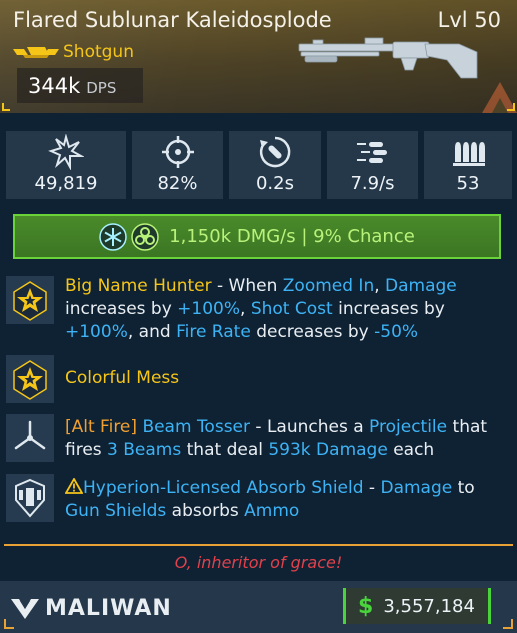 The width and height of the screenshot is (517, 633). Describe the element at coordinates (101, 427) in the screenshot. I see `perk-tag: [Alt Fire]` at that location.